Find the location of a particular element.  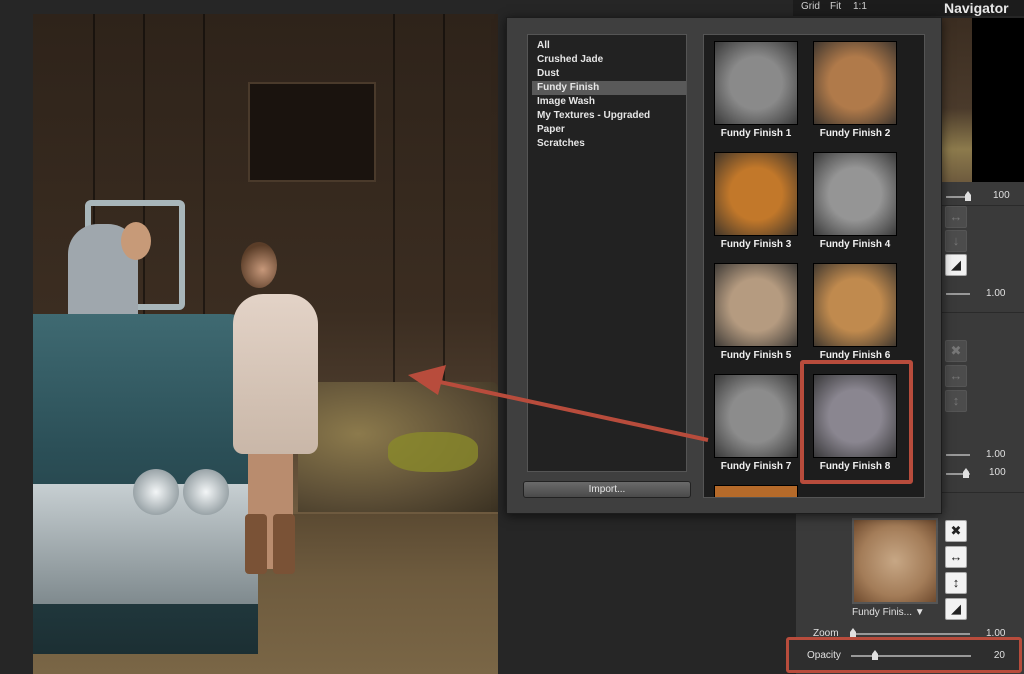

fit-link: Fit is located at coordinates (835, 6).